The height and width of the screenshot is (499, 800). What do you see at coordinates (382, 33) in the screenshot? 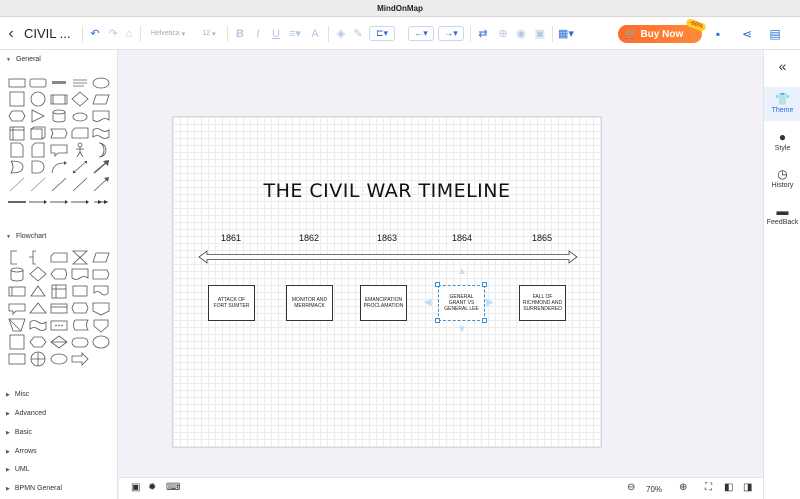
I see `connector-style-select: ⊏▾` at bounding box center [382, 33].